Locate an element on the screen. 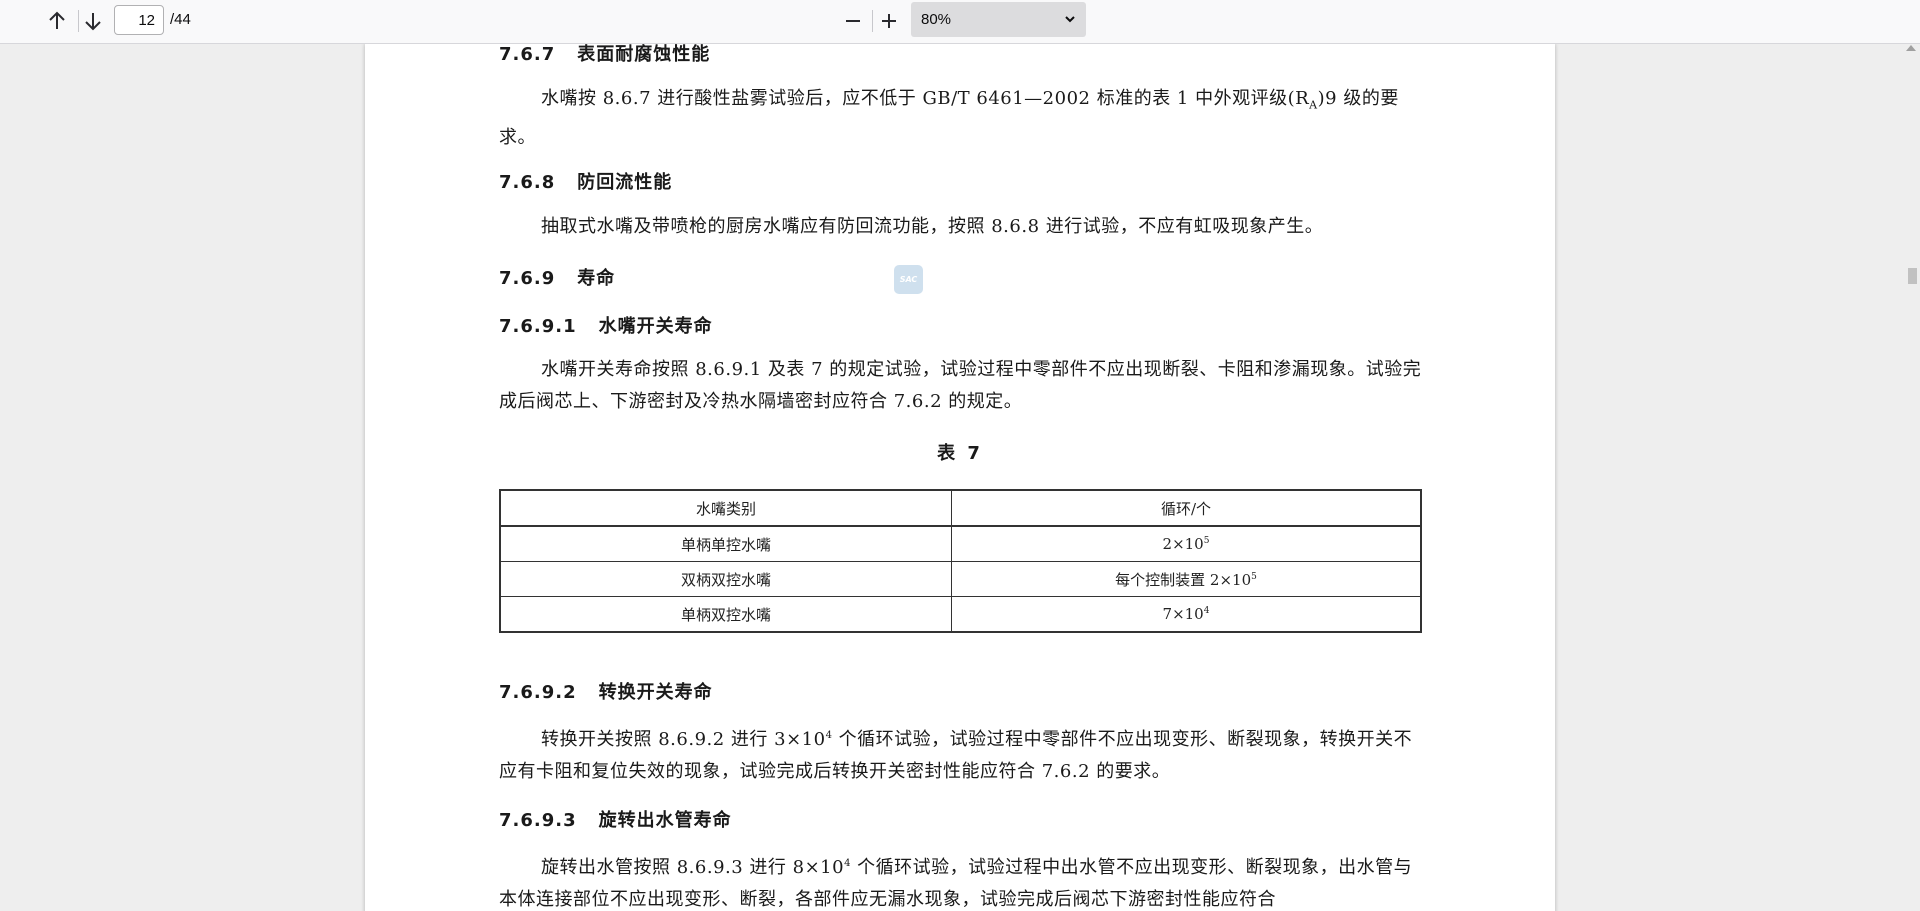 This screenshot has height=911, width=1920. sac-watermark-logo: SAC is located at coordinates (908, 279).